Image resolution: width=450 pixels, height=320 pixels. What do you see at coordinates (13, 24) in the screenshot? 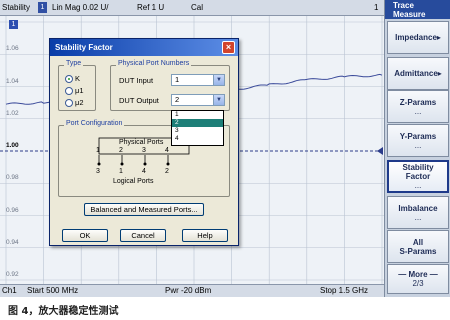
I see `trace-tag: 1` at bounding box center [13, 24].